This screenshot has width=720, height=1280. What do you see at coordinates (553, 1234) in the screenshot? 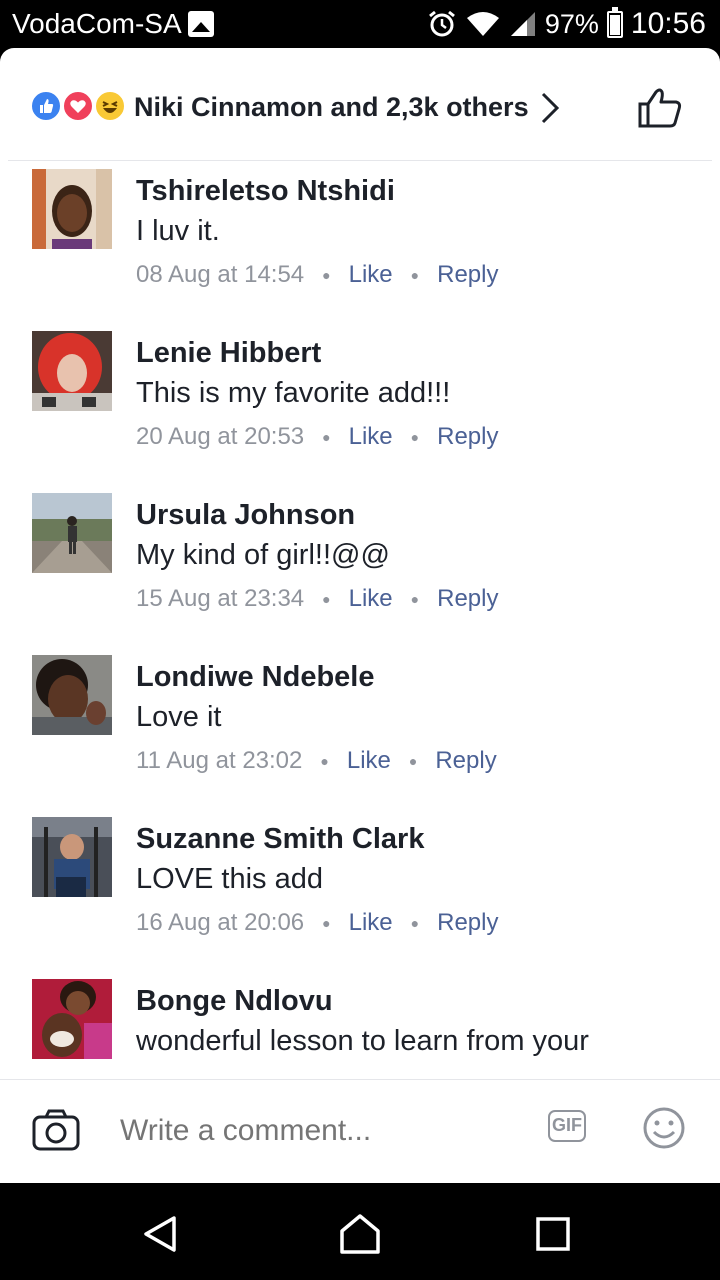
I see `recent-apps-icon` at bounding box center [553, 1234].